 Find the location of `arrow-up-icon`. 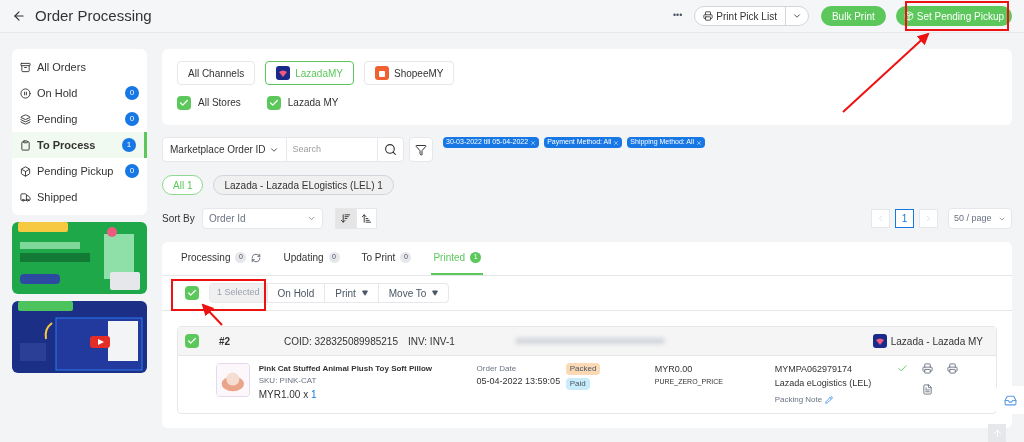

arrow-up-icon is located at coordinates (997, 433).